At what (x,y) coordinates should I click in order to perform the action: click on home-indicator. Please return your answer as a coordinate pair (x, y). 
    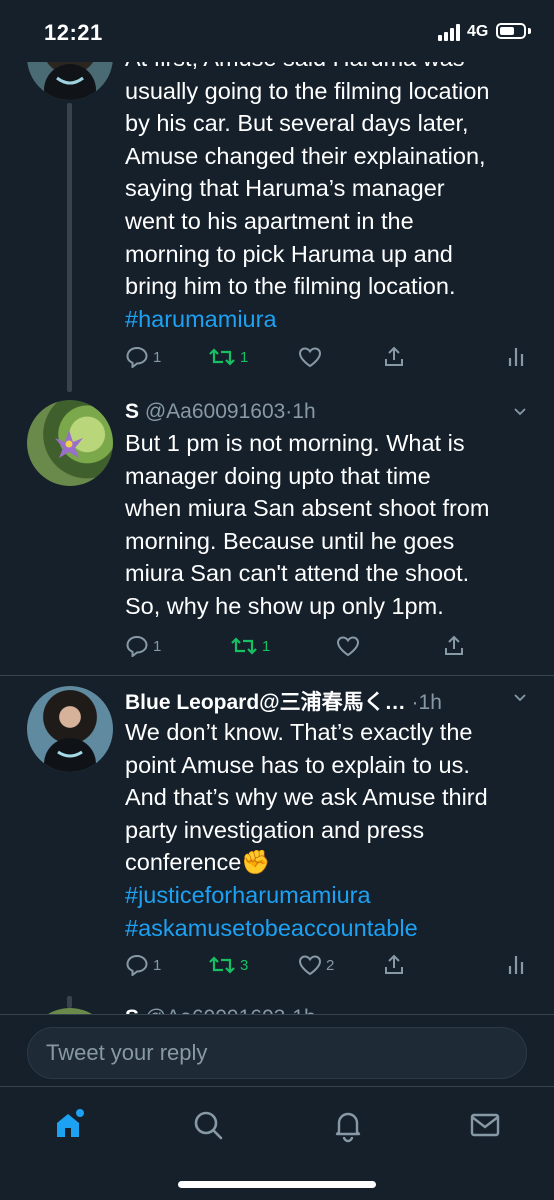
    Looking at the image, I should click on (277, 1184).